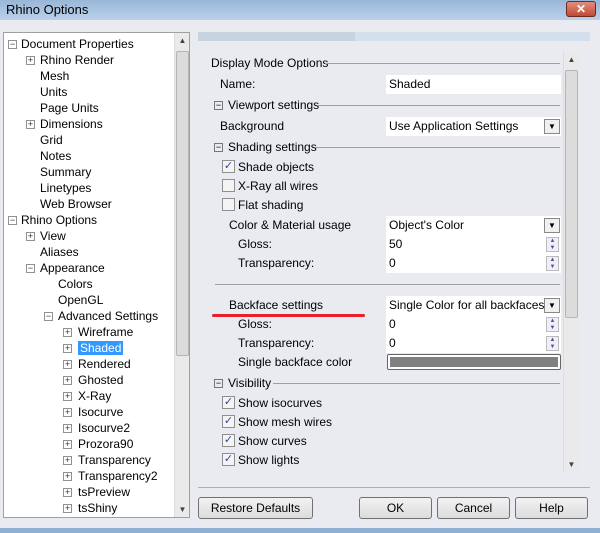 The height and width of the screenshot is (533, 600). Describe the element at coordinates (54, 76) in the screenshot. I see `tree-item: Mesh` at that location.